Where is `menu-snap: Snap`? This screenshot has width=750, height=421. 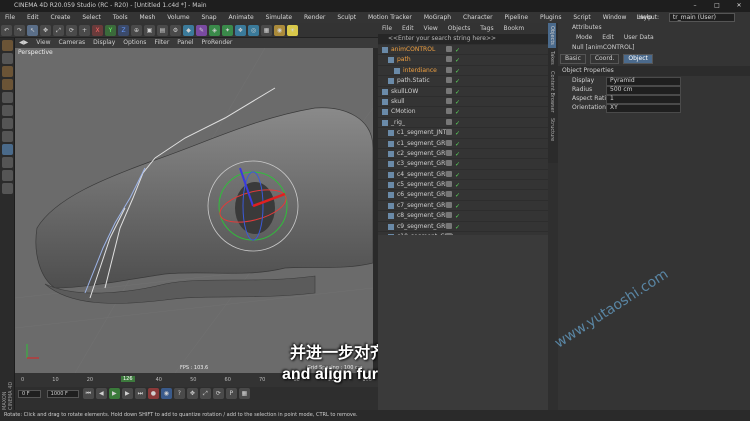
menu-snap: Snap is located at coordinates (208, 17).